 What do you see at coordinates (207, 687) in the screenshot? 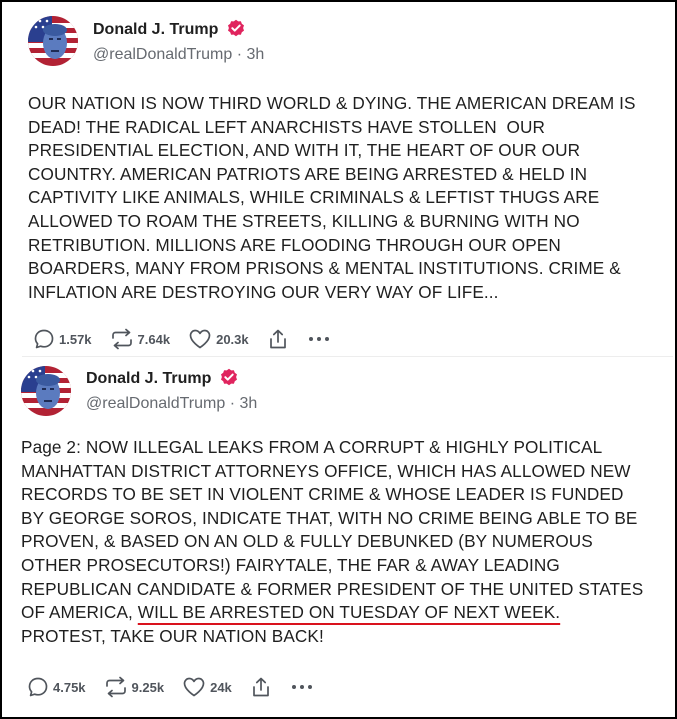
I see `like-button: 24k` at bounding box center [207, 687].